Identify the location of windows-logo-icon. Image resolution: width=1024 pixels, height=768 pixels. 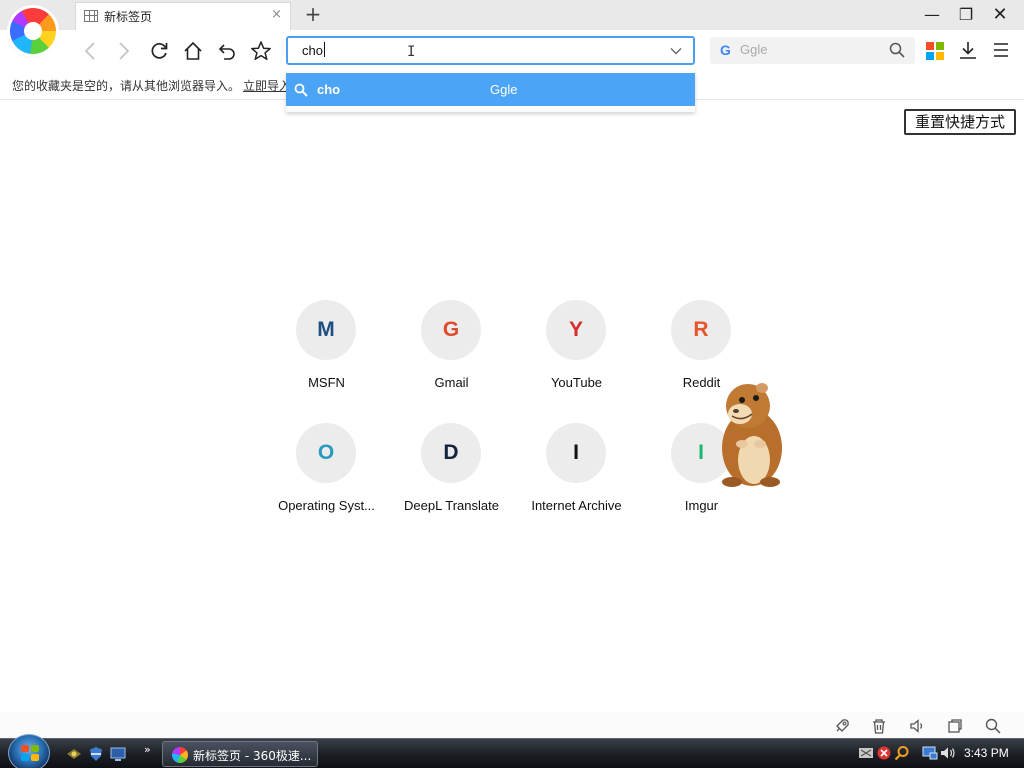
(30, 753).